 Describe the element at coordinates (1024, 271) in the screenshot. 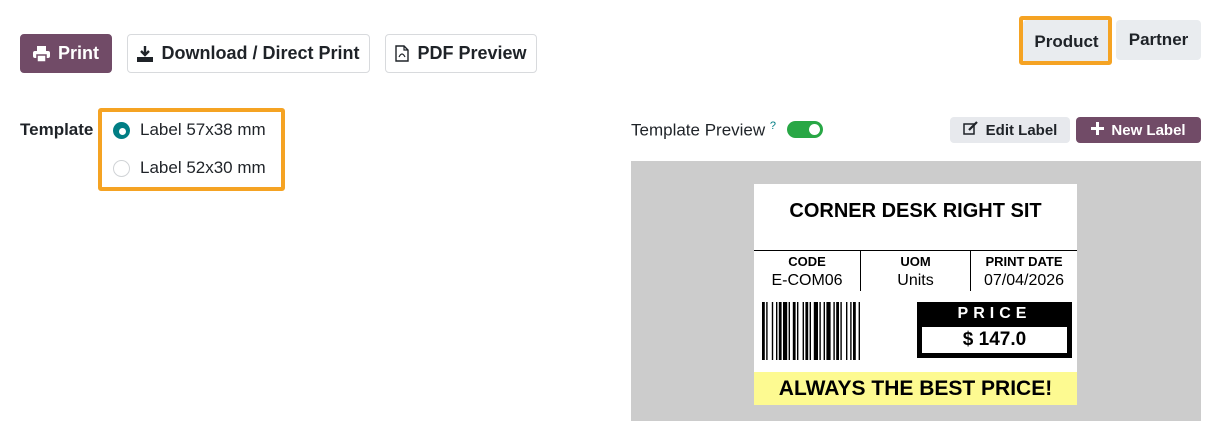

I see `label-col-print-date: PRINT DATE 07/04/2026` at that location.